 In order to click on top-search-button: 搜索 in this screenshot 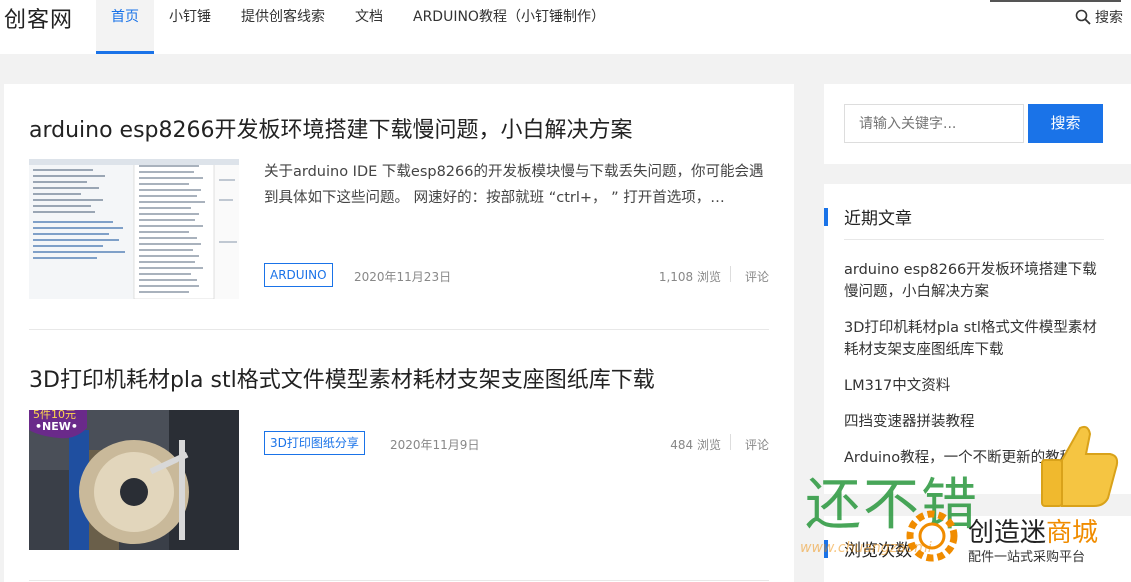, I will do `click(1099, 17)`.